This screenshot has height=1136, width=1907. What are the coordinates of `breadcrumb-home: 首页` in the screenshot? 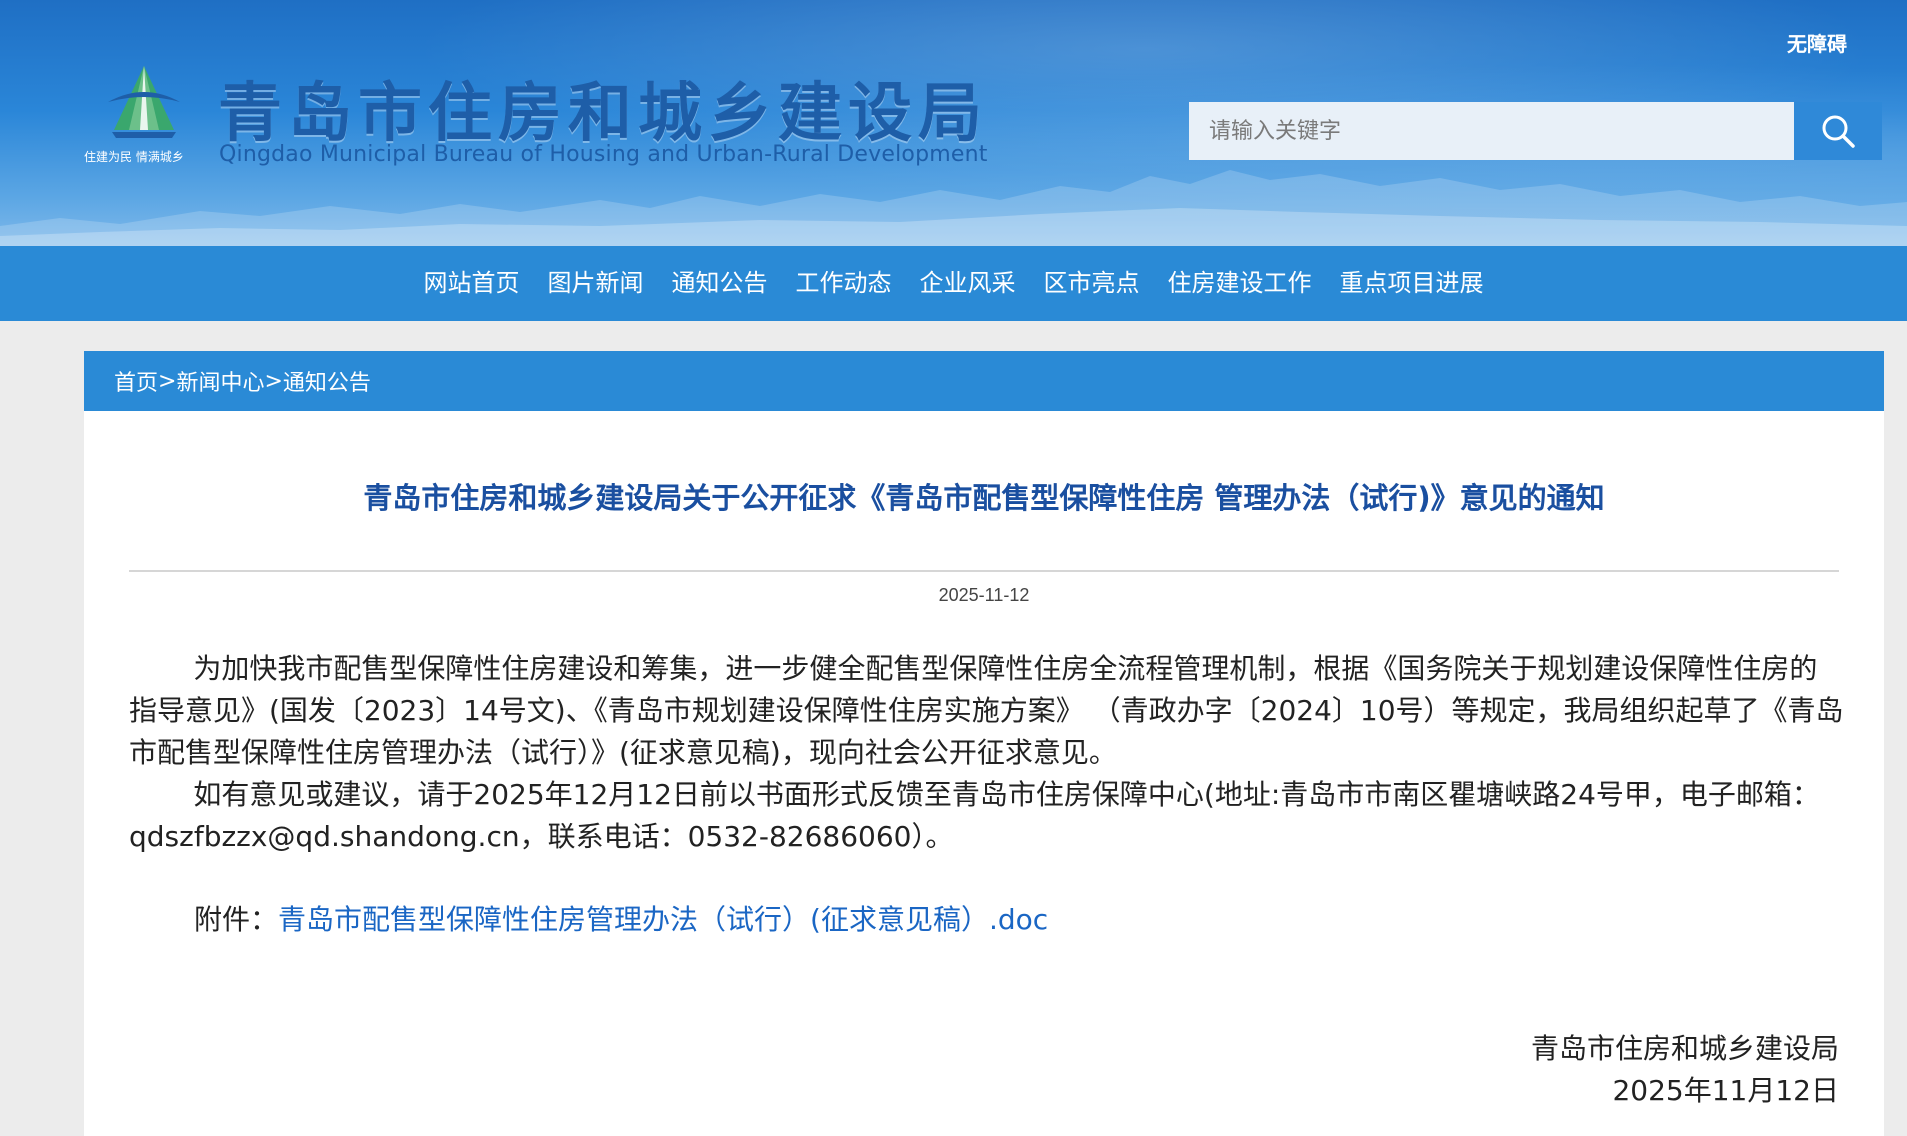 It's located at (136, 381).